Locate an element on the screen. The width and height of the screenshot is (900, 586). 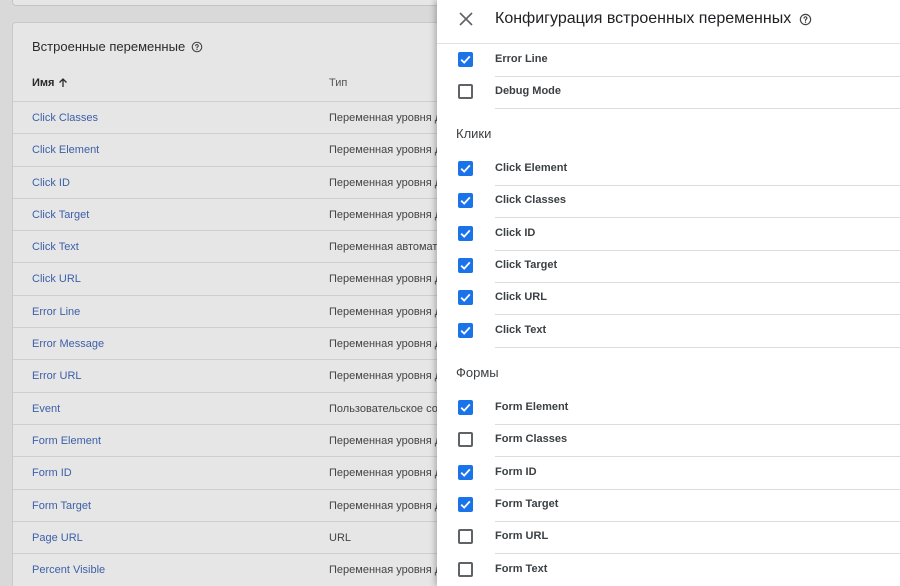
option-label: Debug Mode is located at coordinates (528, 91).